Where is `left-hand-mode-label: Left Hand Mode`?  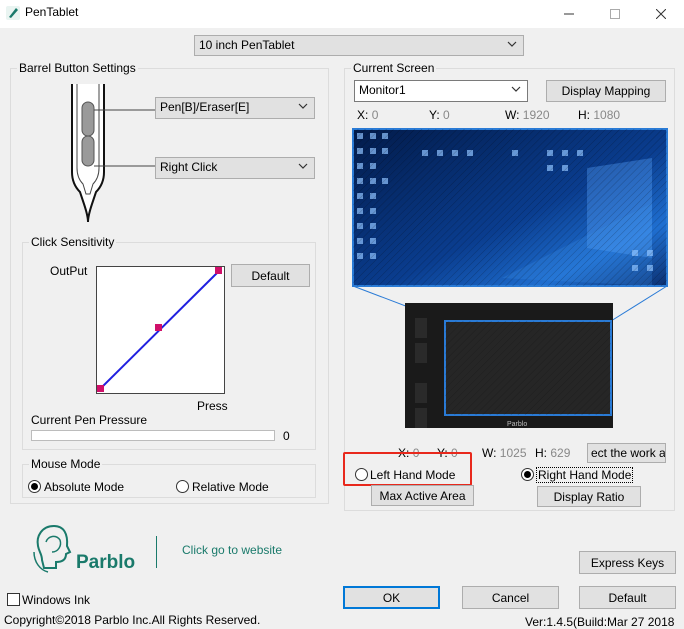 left-hand-mode-label: Left Hand Mode is located at coordinates (412, 475).